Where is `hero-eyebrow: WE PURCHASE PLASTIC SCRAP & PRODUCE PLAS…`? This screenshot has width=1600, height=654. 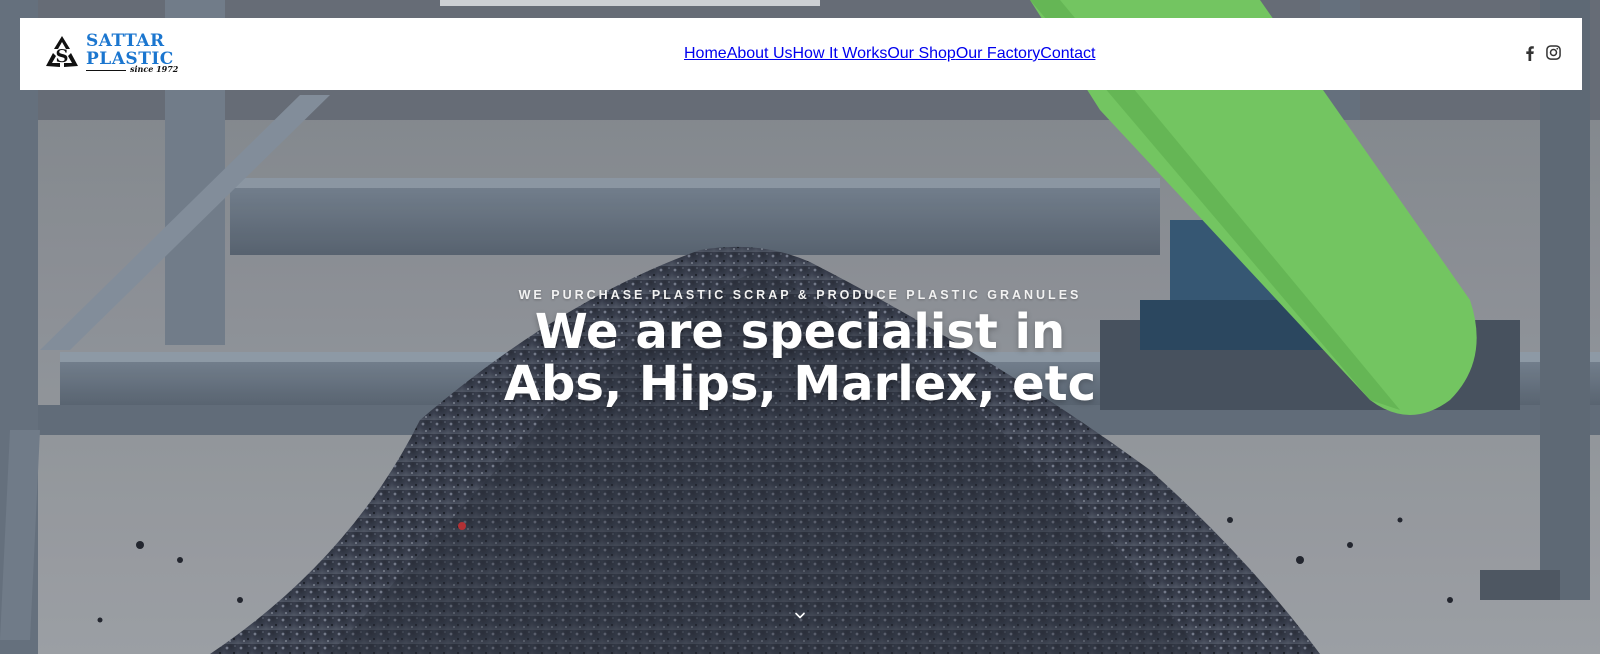 hero-eyebrow: WE PURCHASE PLASTIC SCRAP & PRODUCE PLAS… is located at coordinates (800, 295).